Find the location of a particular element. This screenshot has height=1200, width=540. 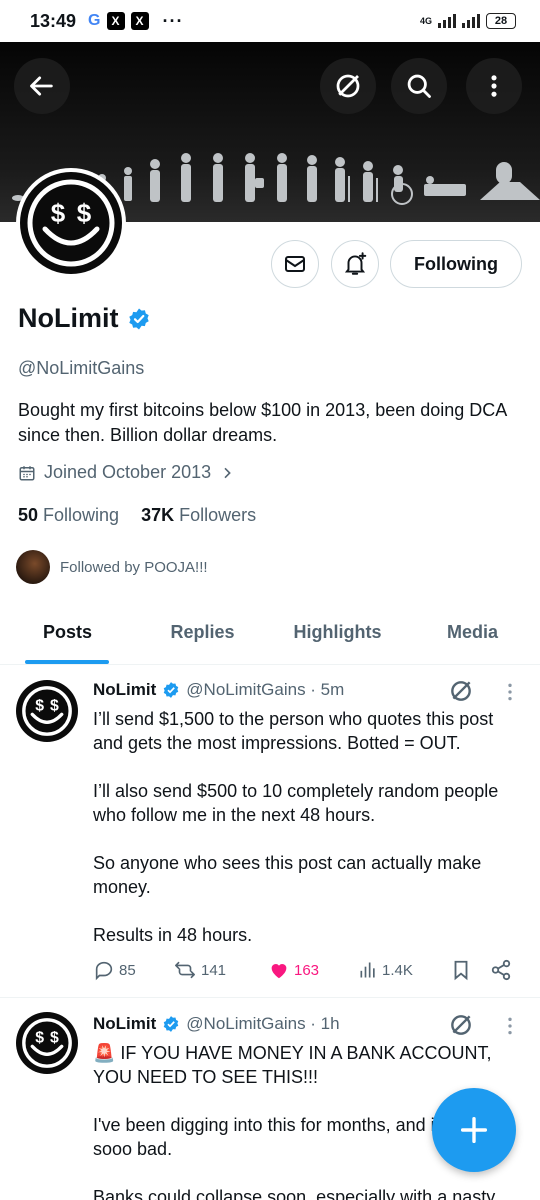

following-button: Following is located at coordinates (456, 264).